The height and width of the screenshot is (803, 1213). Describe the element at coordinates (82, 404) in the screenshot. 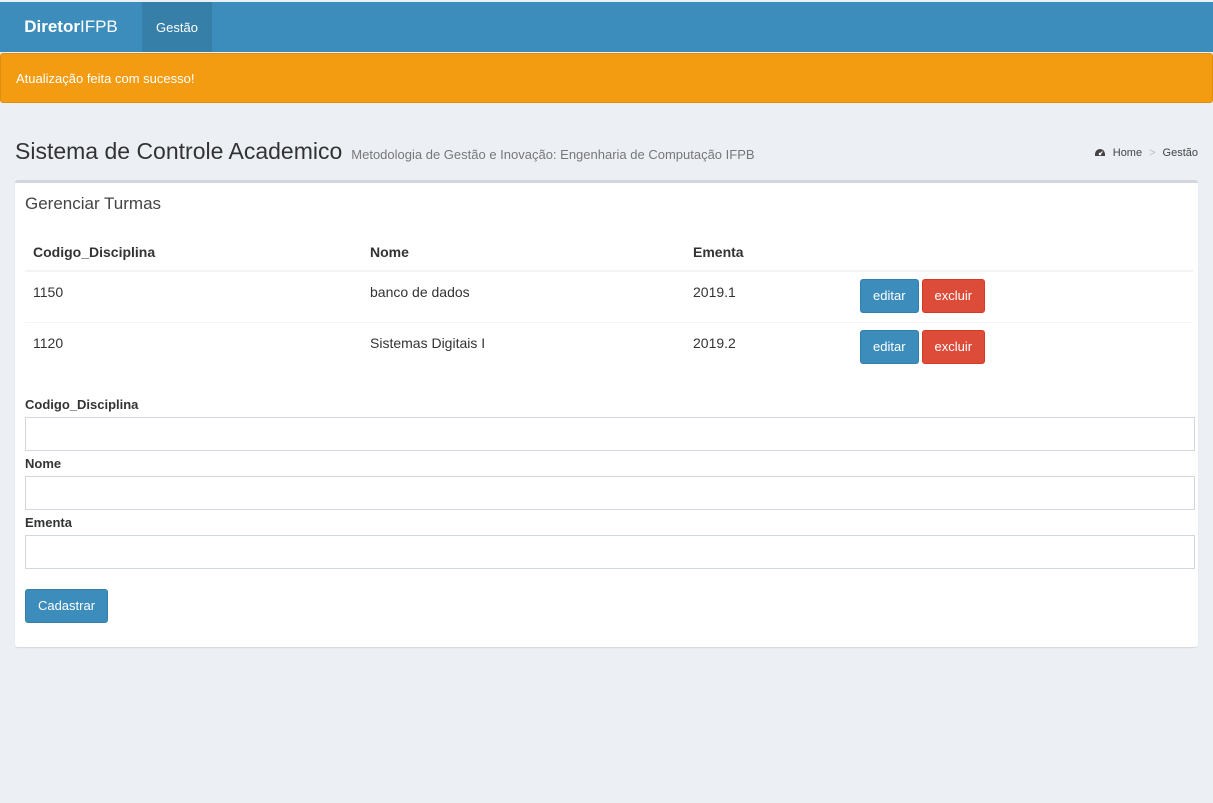

I see `codigo-label: Codigo_Disciplina` at that location.